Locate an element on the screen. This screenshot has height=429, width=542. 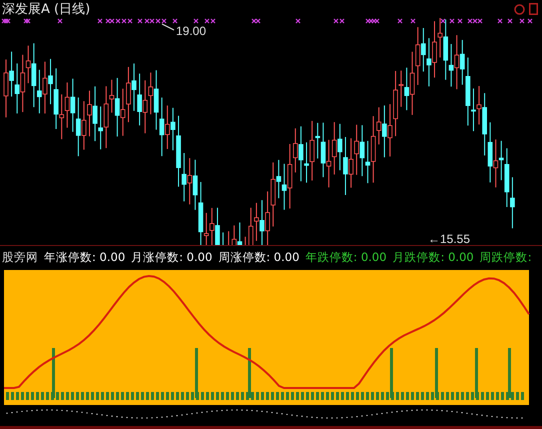
indicator-value: 月跌停数: 0.00 is located at coordinates (433, 257).